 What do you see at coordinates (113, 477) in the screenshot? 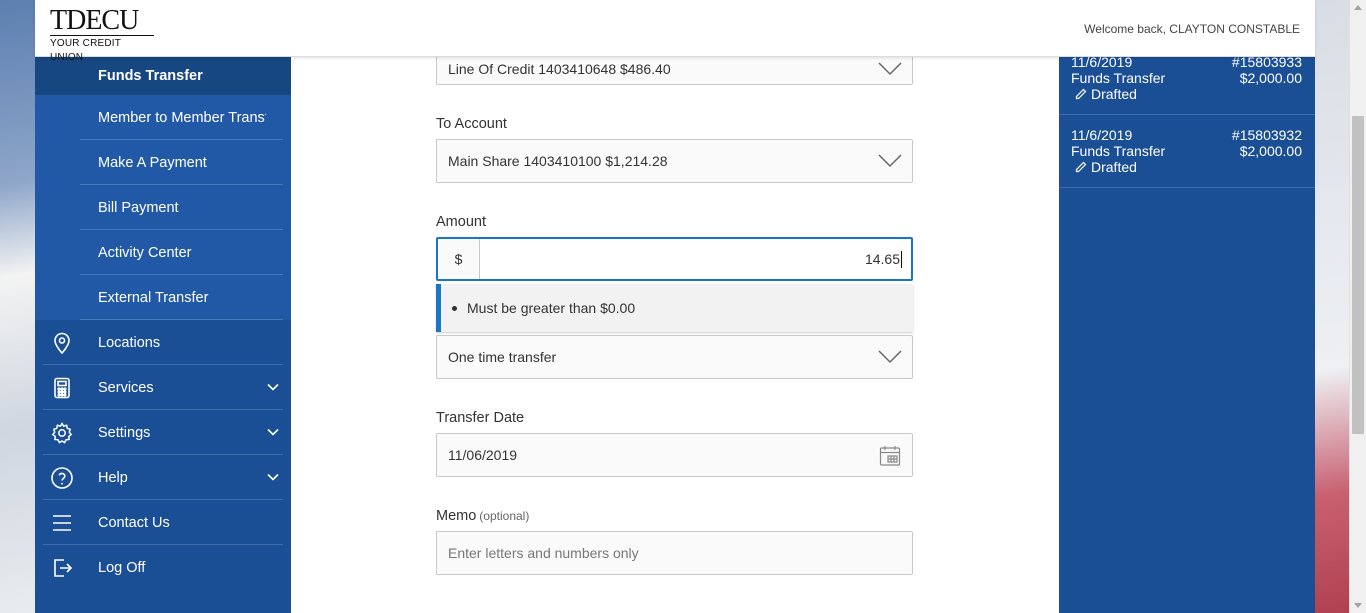
I see `sidebar-item-label: Help` at bounding box center [113, 477].